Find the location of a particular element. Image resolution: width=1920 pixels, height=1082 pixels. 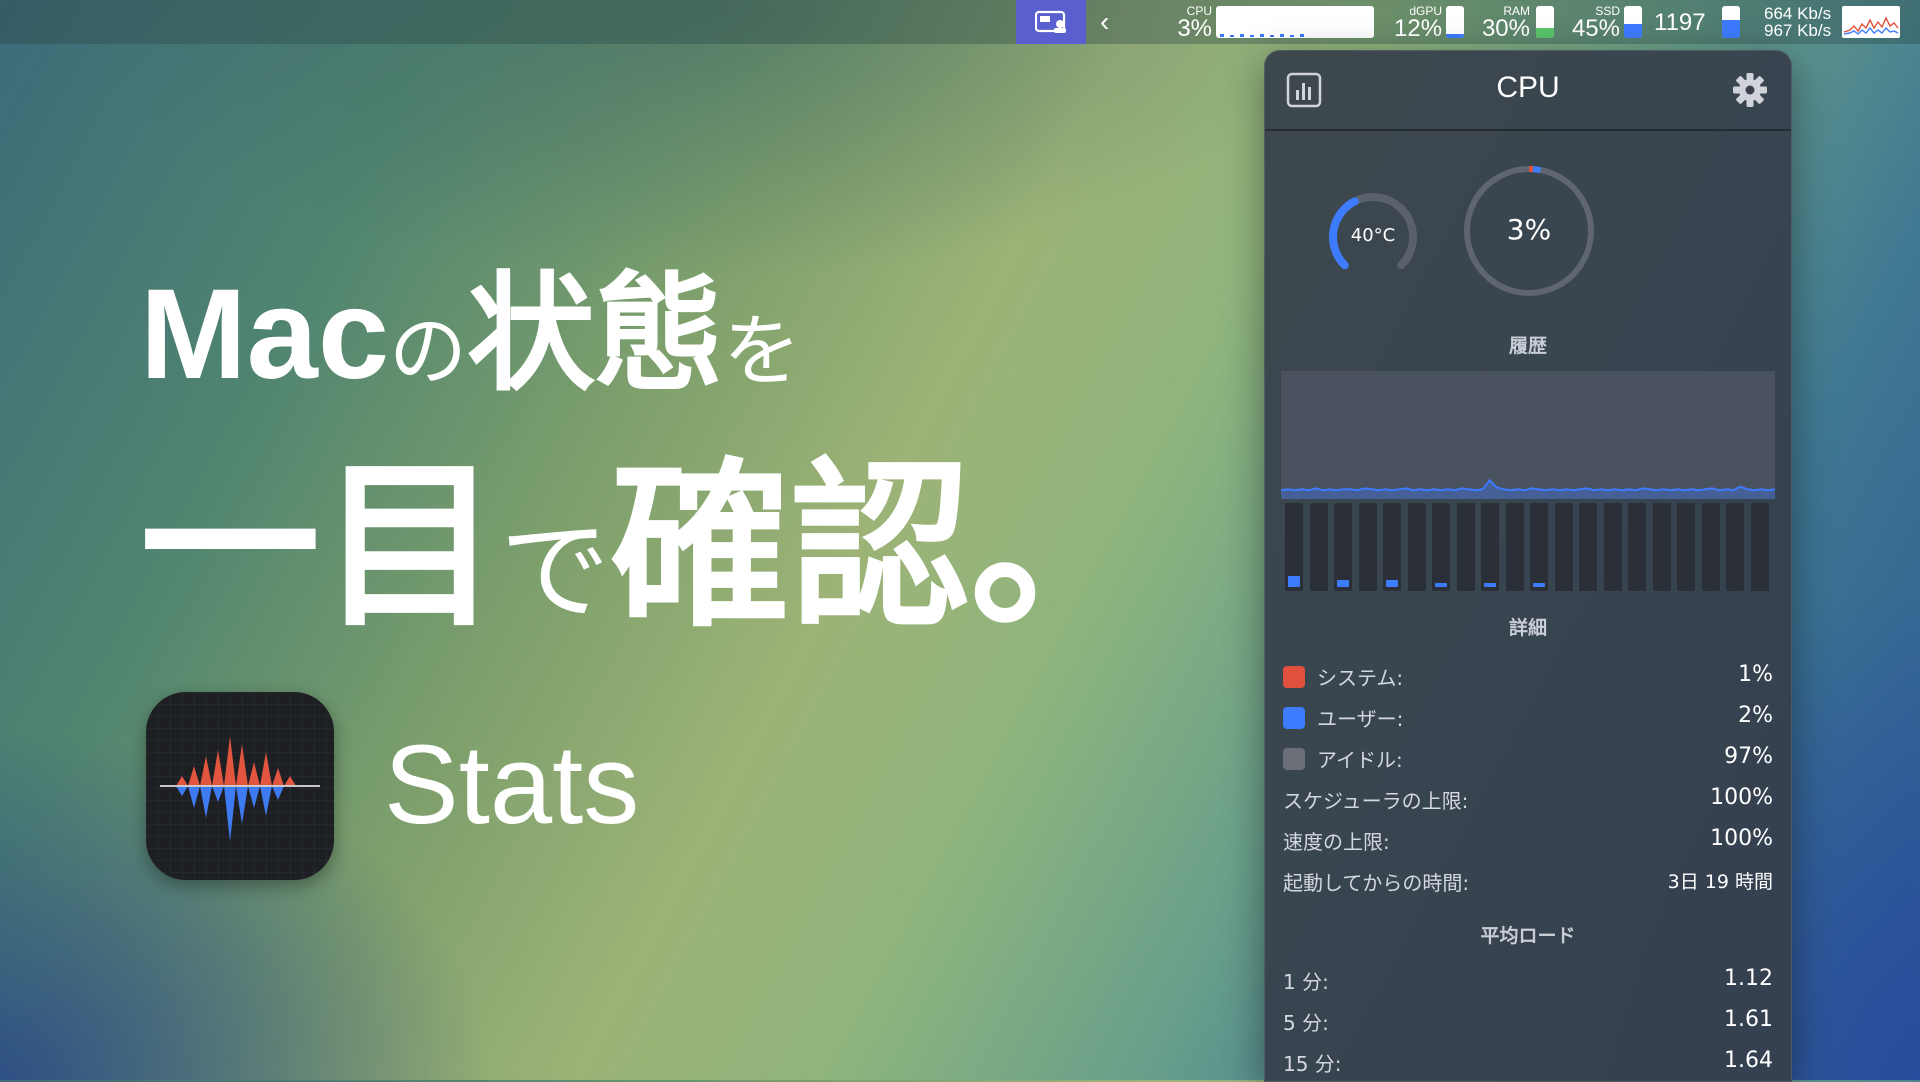

load-label: 1 分: is located at coordinates (1306, 982).